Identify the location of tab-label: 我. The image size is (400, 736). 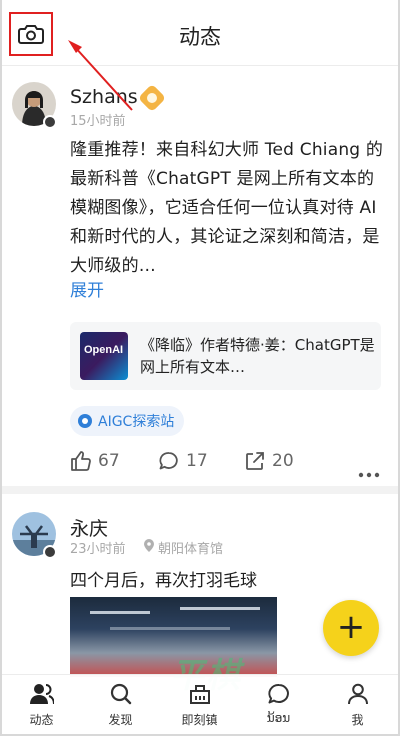
(357, 720).